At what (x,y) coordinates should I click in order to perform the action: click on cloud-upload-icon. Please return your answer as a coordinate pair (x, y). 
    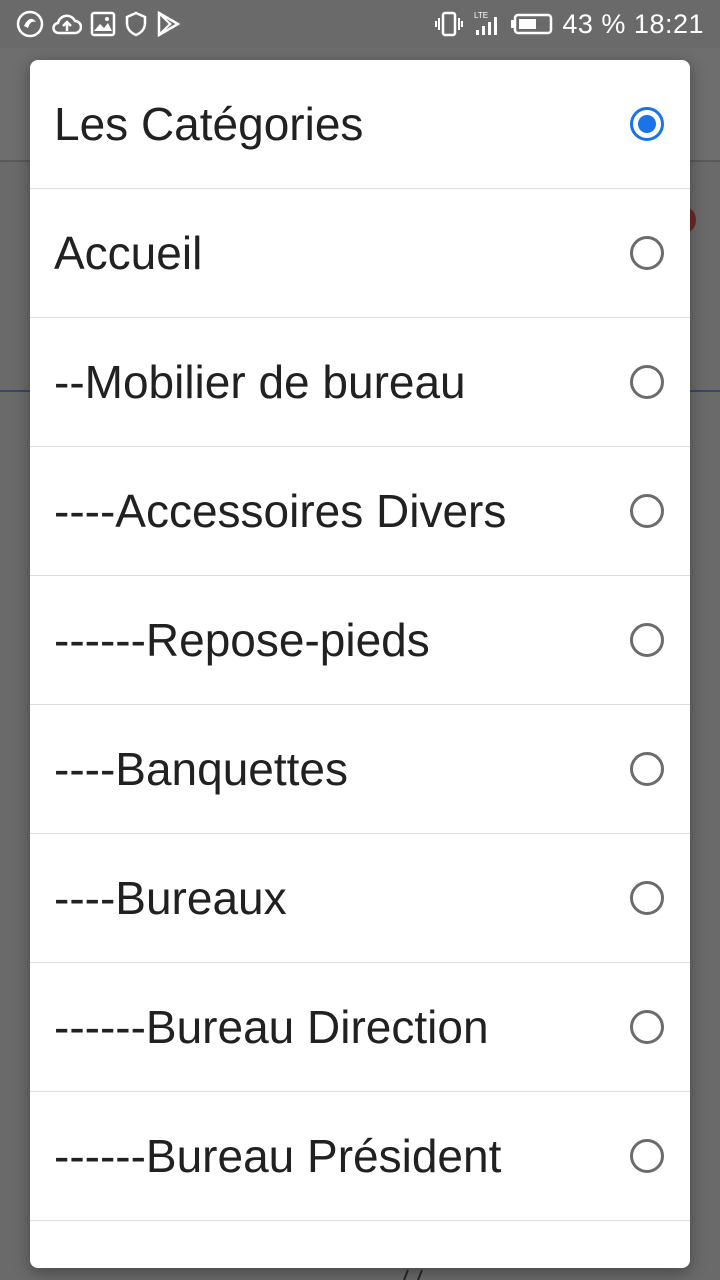
    Looking at the image, I should click on (67, 24).